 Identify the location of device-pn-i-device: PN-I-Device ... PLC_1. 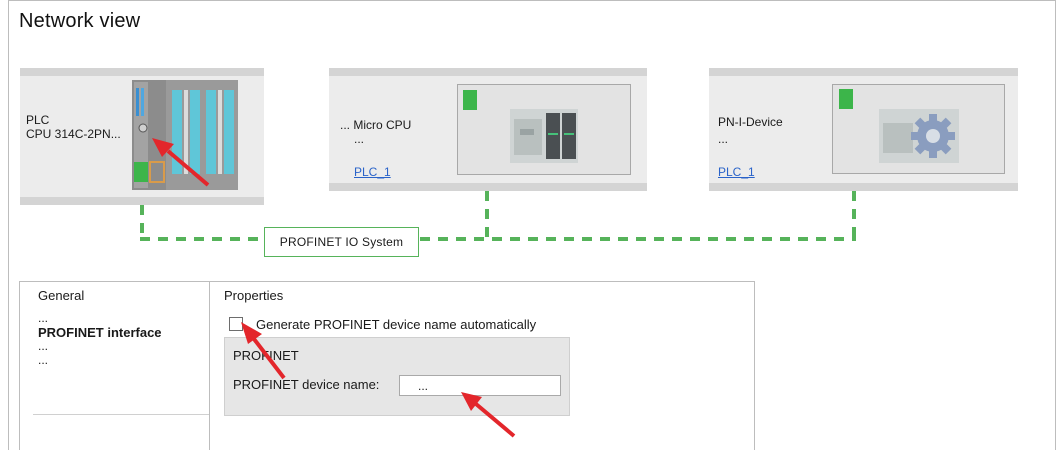
(863, 129).